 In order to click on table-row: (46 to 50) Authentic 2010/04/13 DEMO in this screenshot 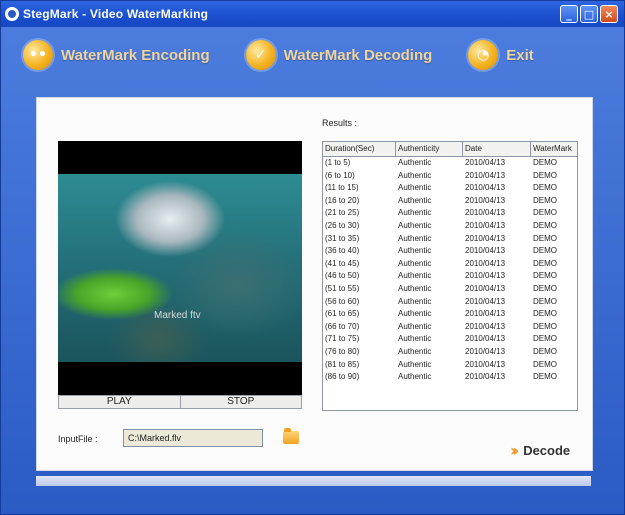, I will do `click(450, 276)`.